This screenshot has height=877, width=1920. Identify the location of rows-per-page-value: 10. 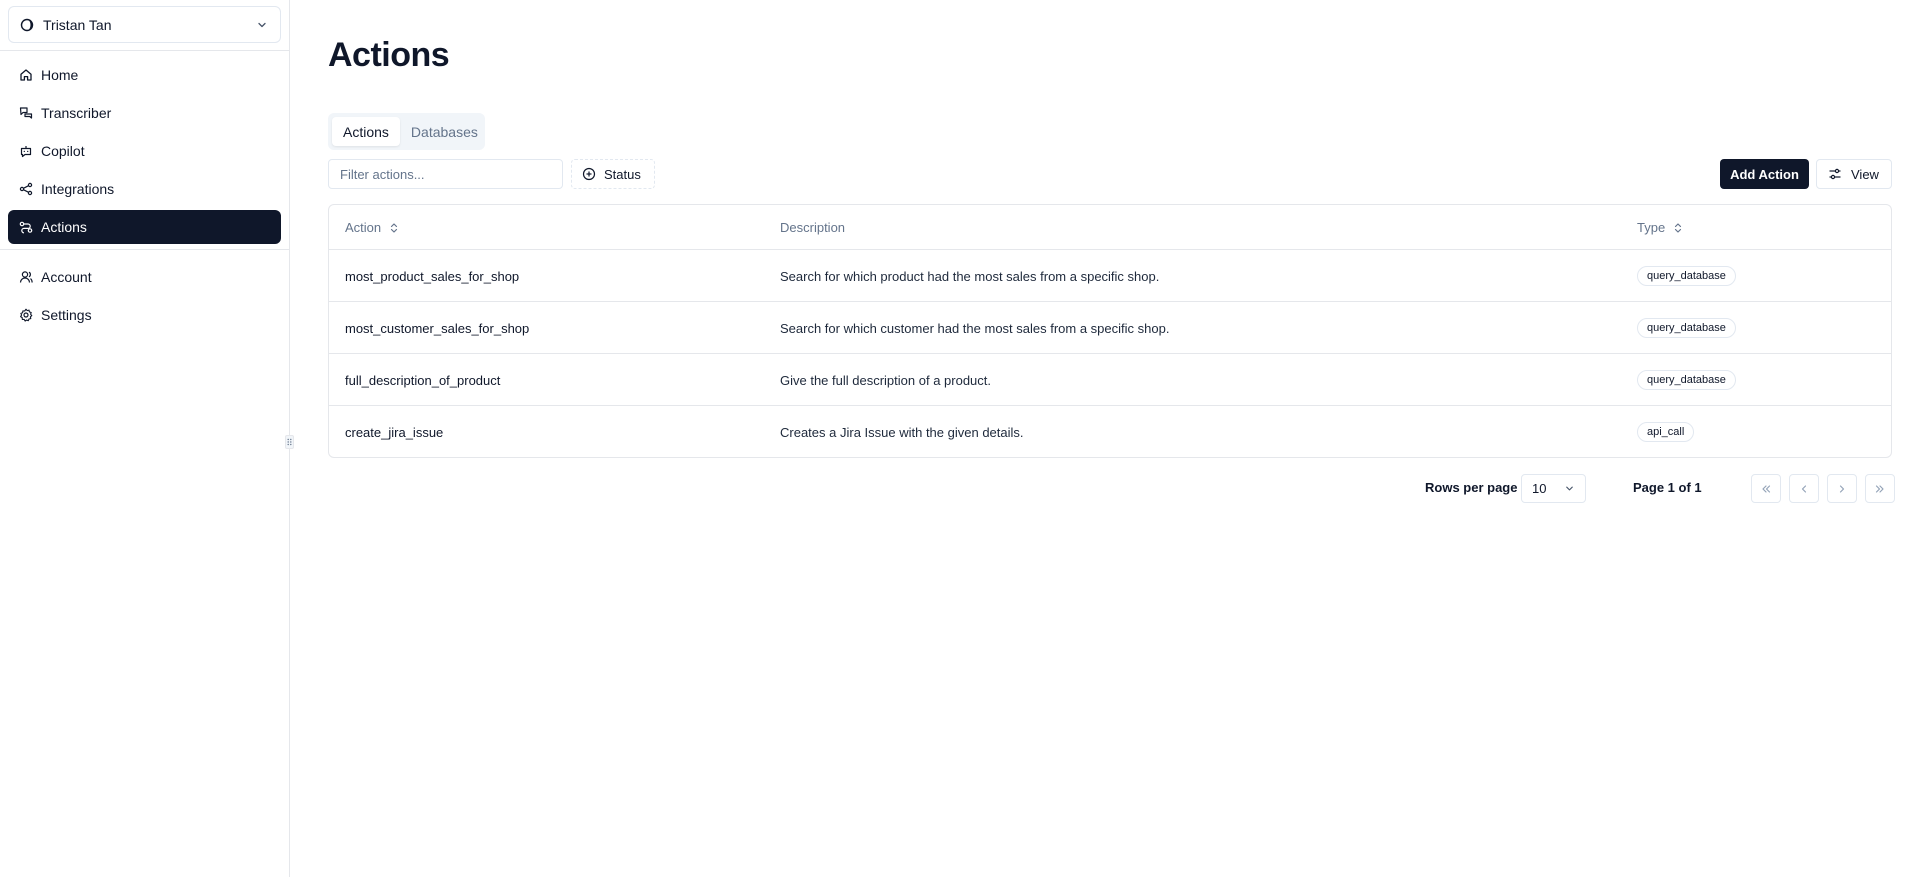
(1539, 488).